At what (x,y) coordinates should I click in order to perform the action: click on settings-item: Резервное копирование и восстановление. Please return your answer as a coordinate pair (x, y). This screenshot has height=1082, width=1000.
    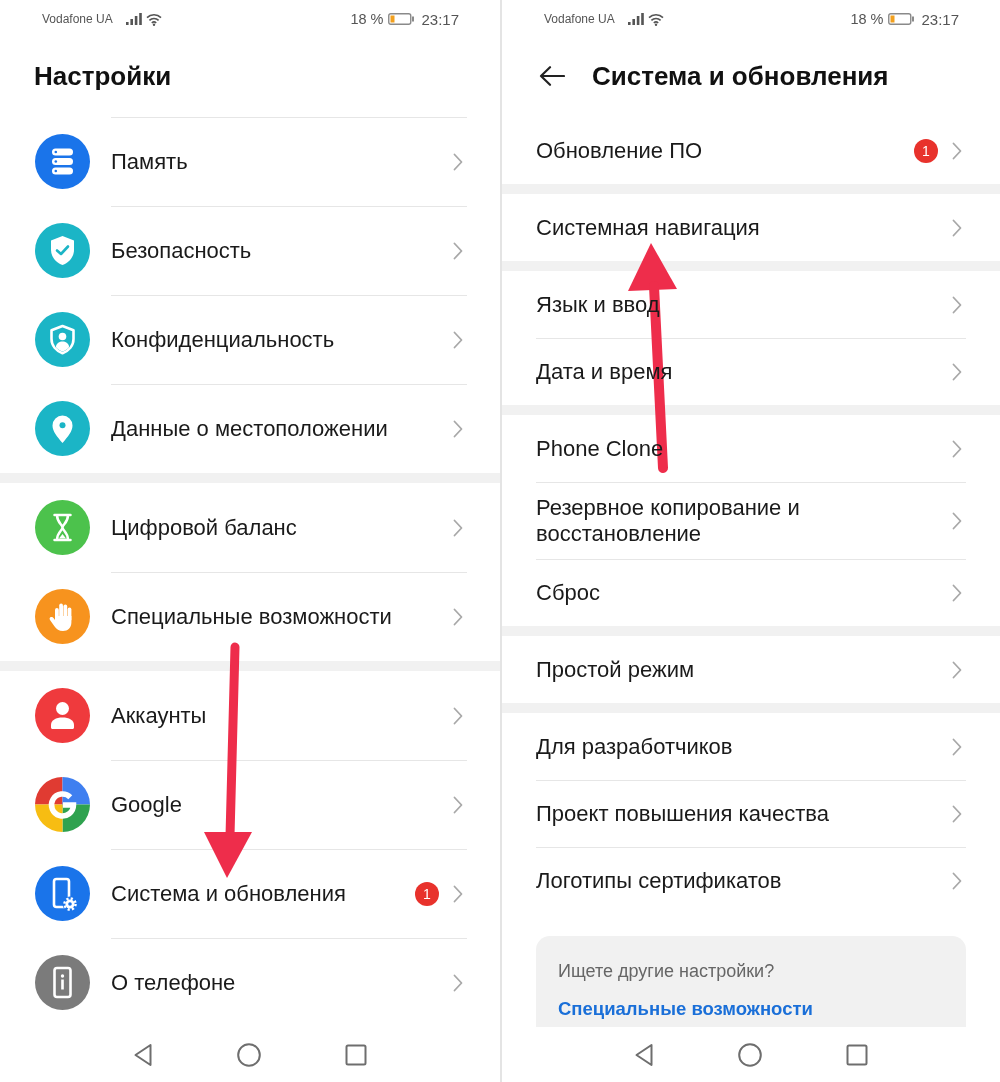
    Looking at the image, I should click on (751, 520).